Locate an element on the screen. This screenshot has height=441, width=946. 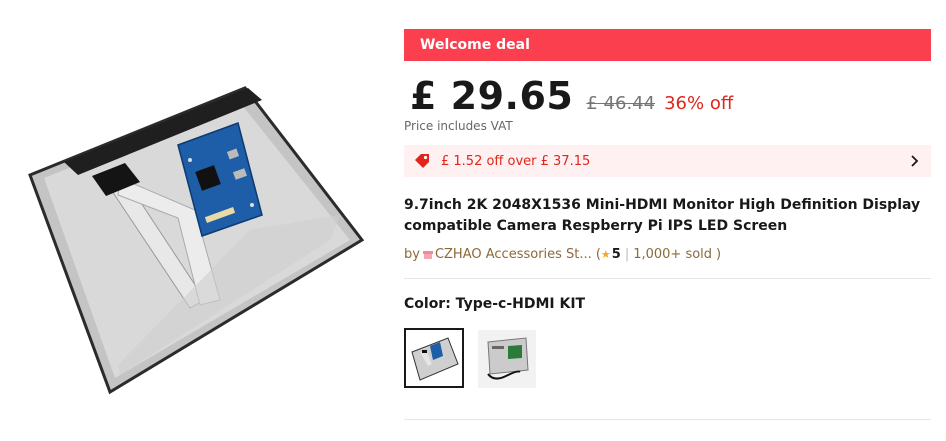
welcome-deal-banner: Welcome deal is located at coordinates (667, 45).